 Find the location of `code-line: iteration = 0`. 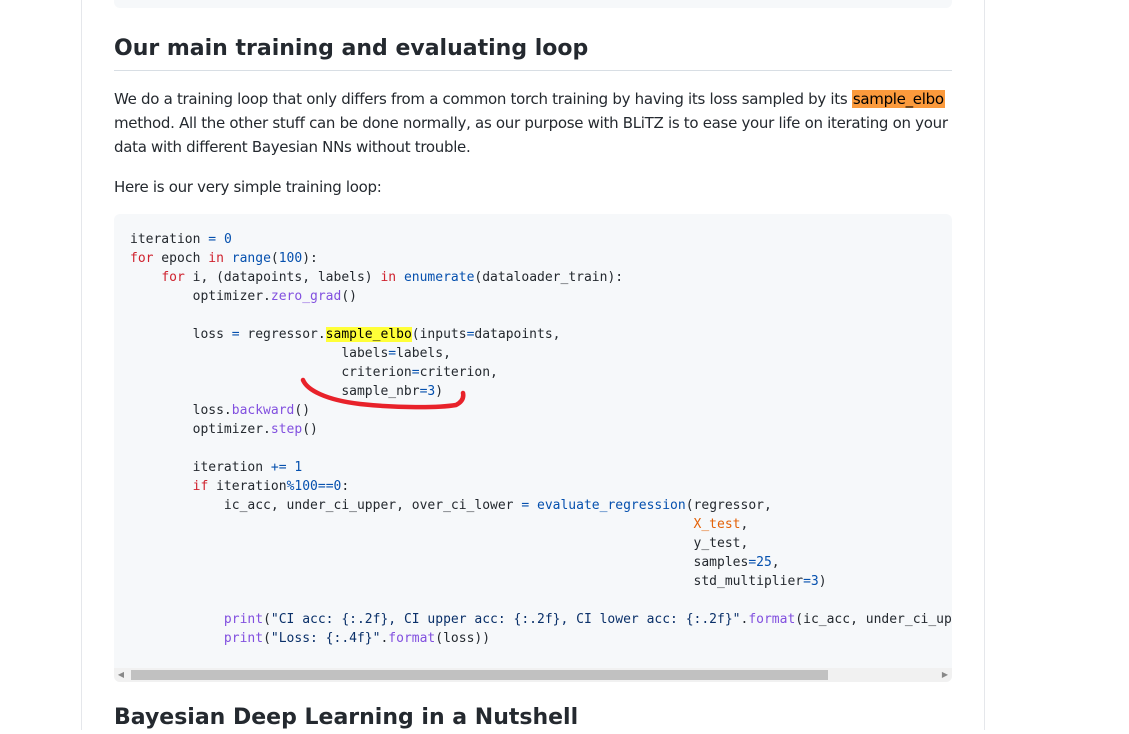

code-line: iteration = 0 is located at coordinates (181, 239).